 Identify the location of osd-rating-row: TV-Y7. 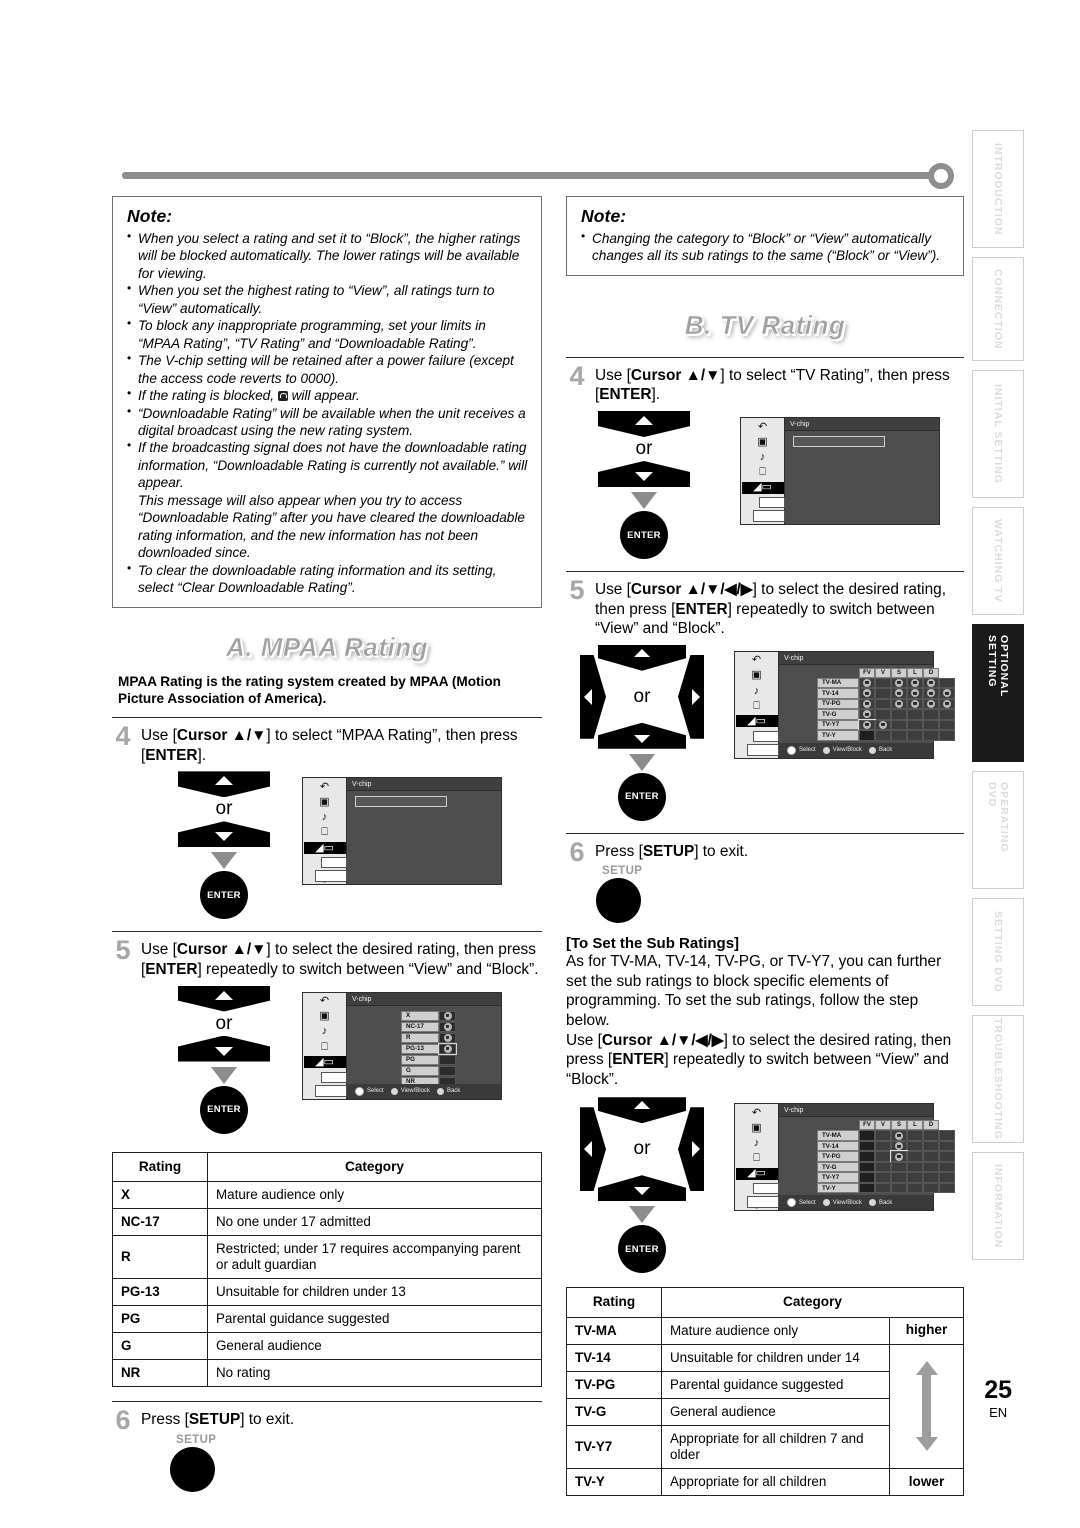
(886, 725).